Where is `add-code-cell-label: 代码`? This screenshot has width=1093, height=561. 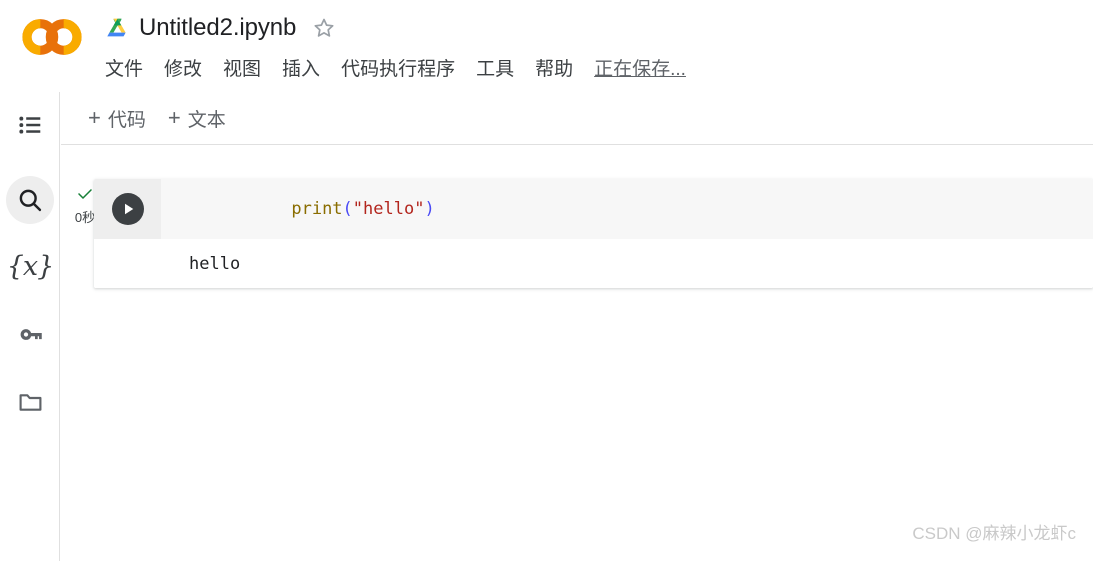 add-code-cell-label: 代码 is located at coordinates (126, 120).